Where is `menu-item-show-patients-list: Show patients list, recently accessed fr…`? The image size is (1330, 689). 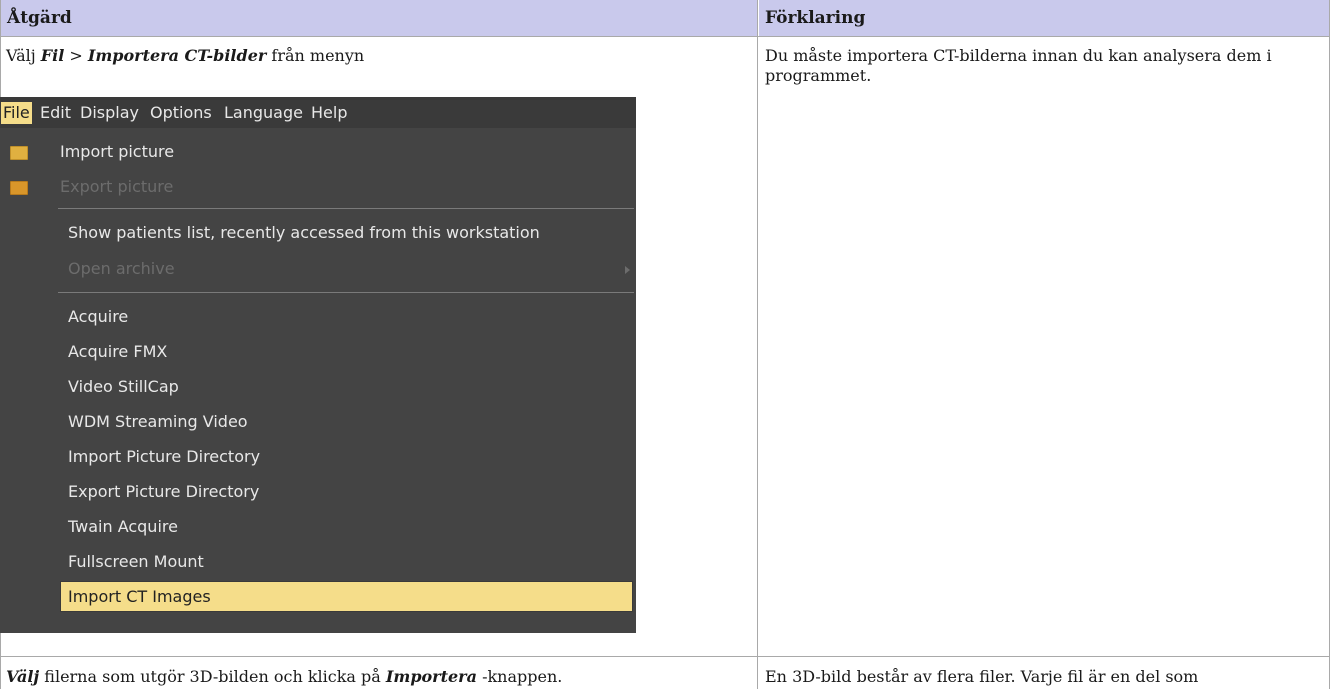
menu-item-show-patients-list: Show patients list, recently accessed fr… is located at coordinates (304, 233).